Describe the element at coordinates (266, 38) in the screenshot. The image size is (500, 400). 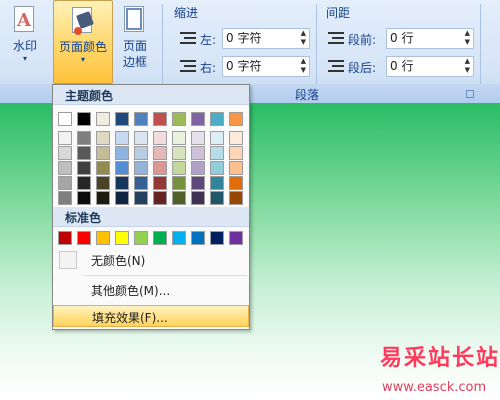
I see `indent-left-input: 0 字符 ▲ ▼` at that location.